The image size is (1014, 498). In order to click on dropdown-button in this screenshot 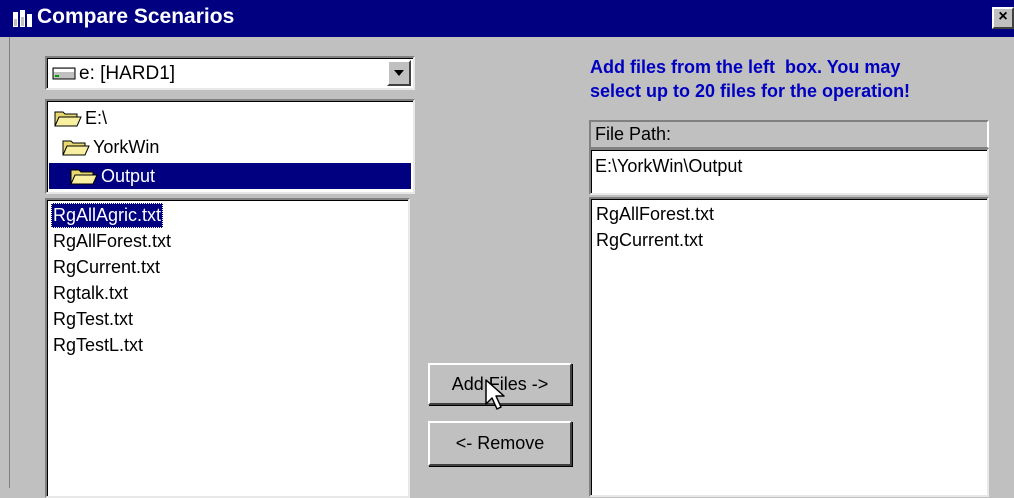, I will do `click(399, 73)`.